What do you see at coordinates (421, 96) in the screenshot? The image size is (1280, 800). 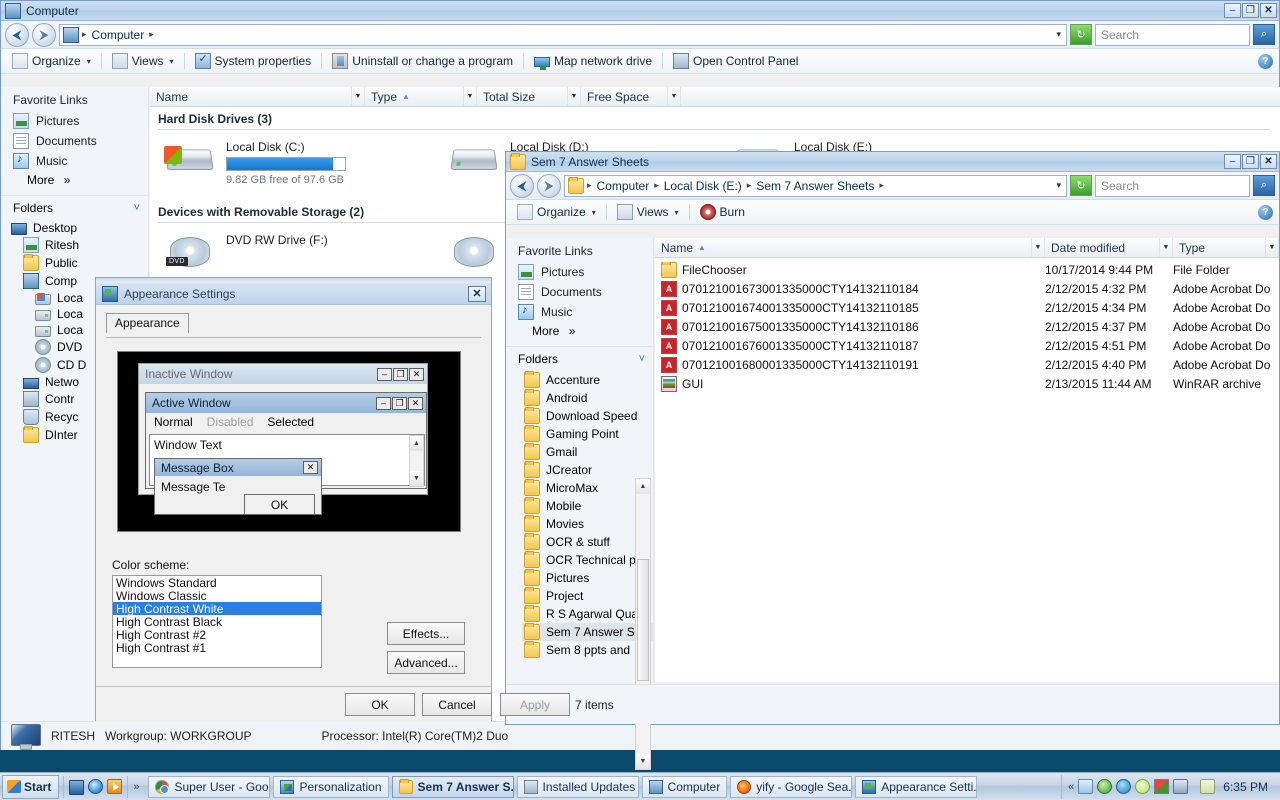 I see `column-header-type: Type ▲ ▼` at bounding box center [421, 96].